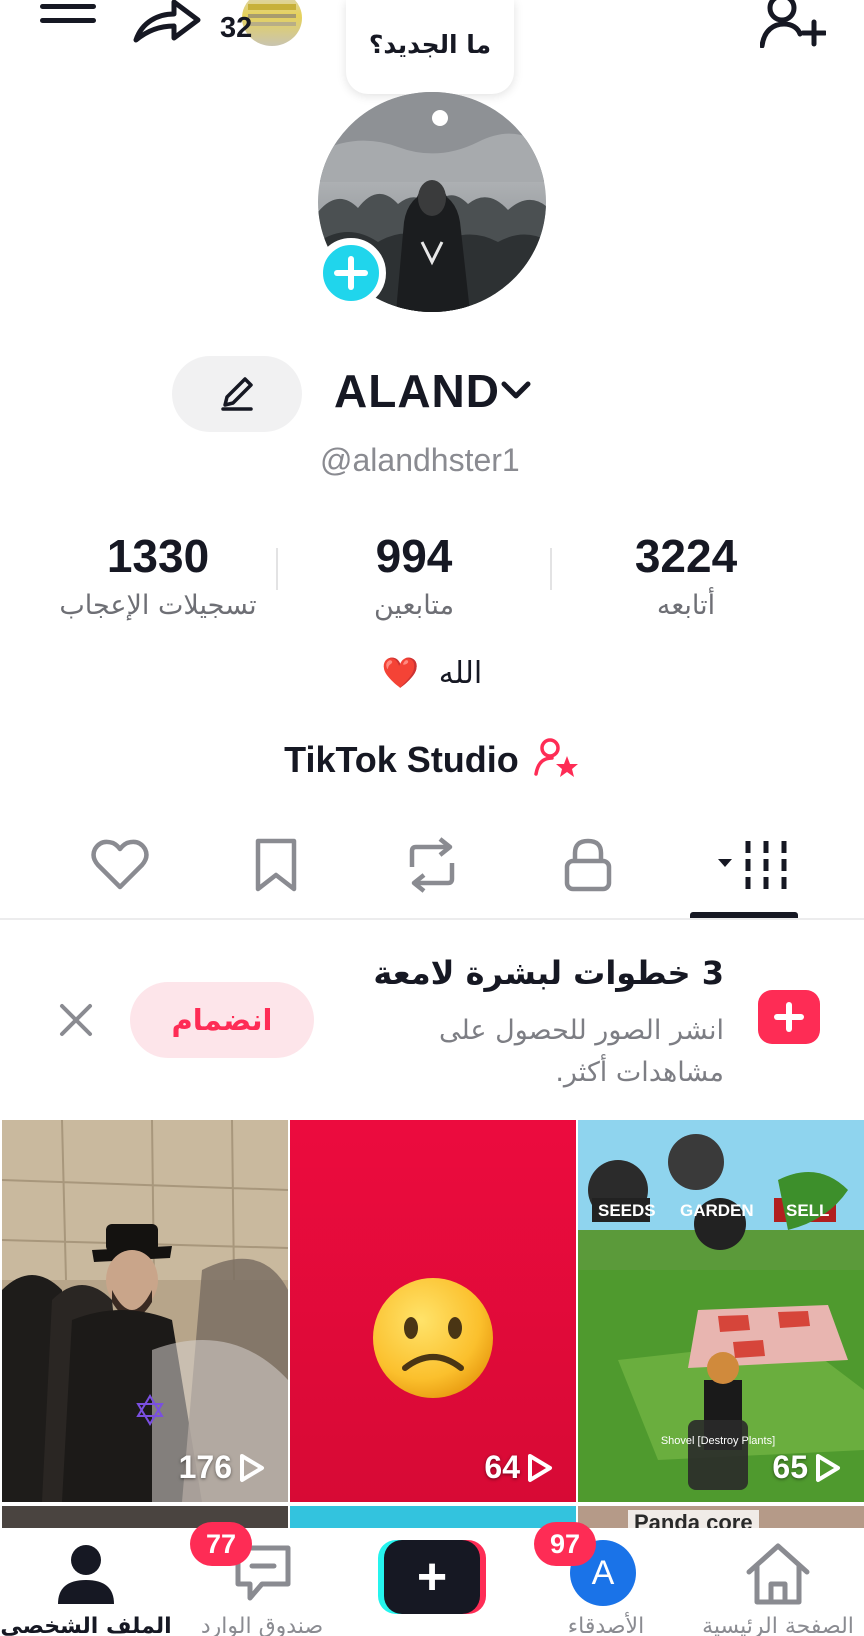 The height and width of the screenshot is (1636, 864). I want to click on video-tile: 176, so click(145, 1311).